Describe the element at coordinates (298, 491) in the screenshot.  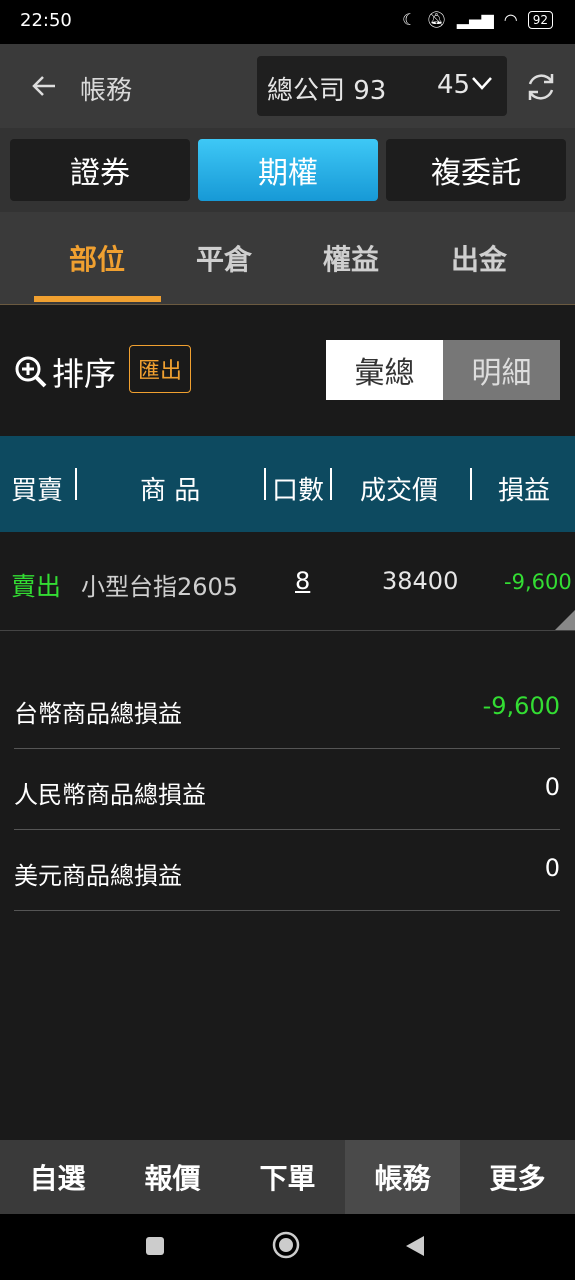
I see `header-qty: 口數` at that location.